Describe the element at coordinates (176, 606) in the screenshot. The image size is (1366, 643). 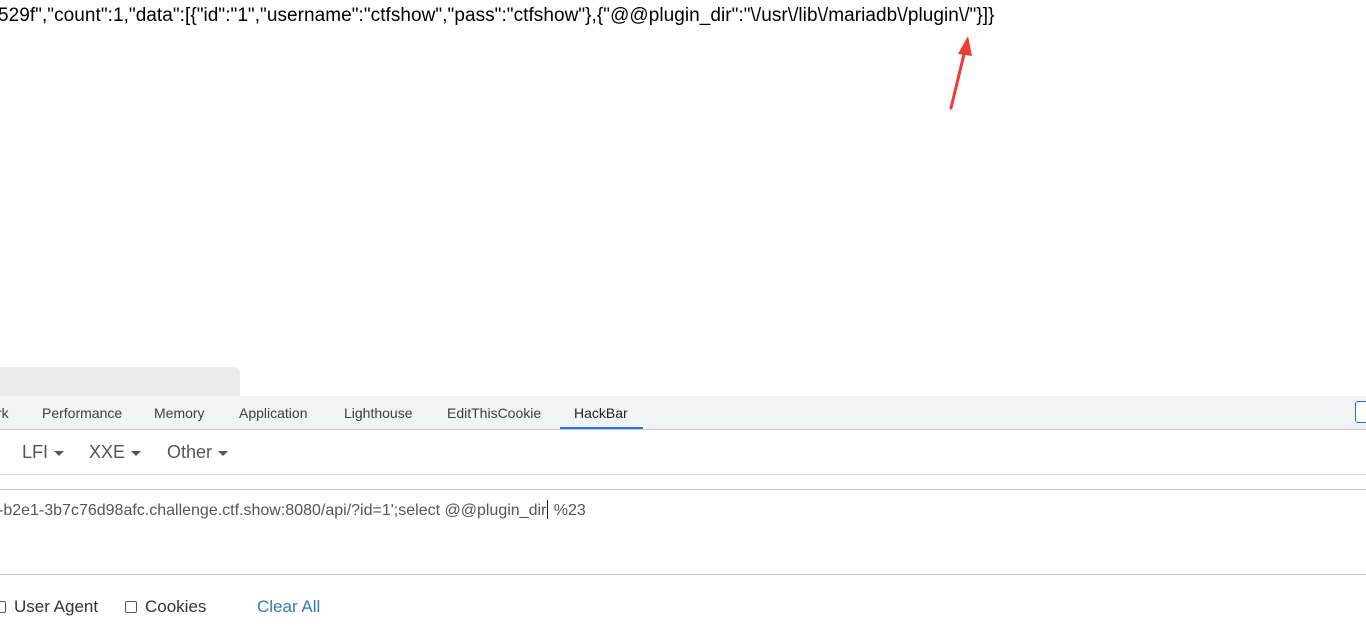
I see `cookies-label: Cookies` at that location.